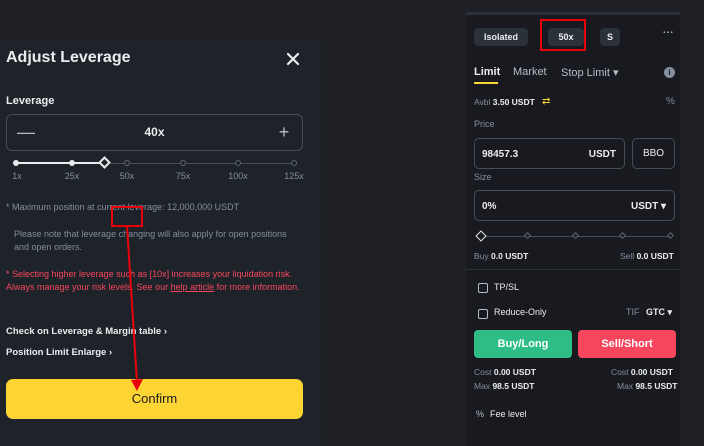 Image resolution: width=704 pixels, height=446 pixels. What do you see at coordinates (489, 206) in the screenshot?
I see `size-value: 0%` at bounding box center [489, 206].